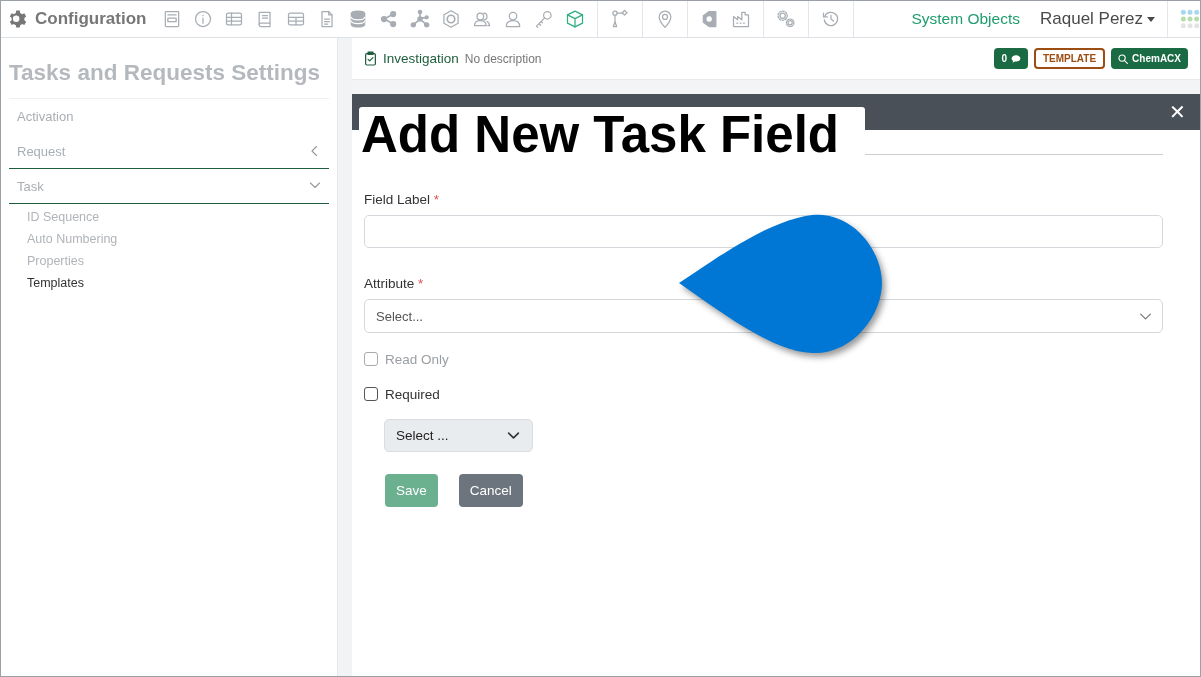 This screenshot has width=1201, height=677. I want to click on sidebar-section: Request, so click(169, 151).